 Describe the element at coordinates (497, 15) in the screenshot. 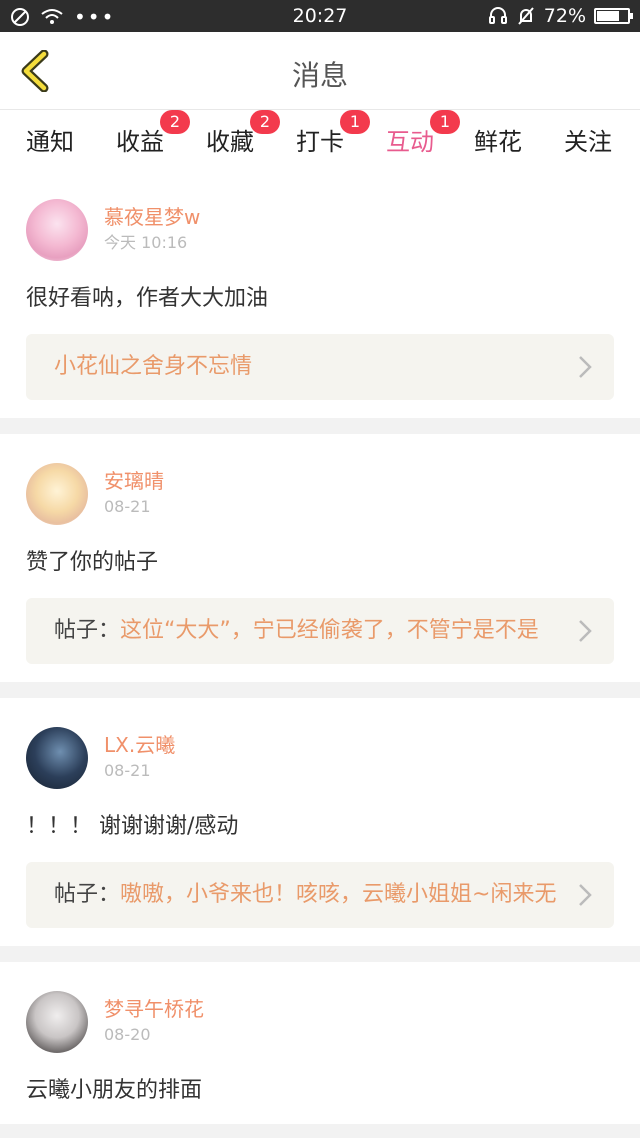

I see `headset-icon` at that location.